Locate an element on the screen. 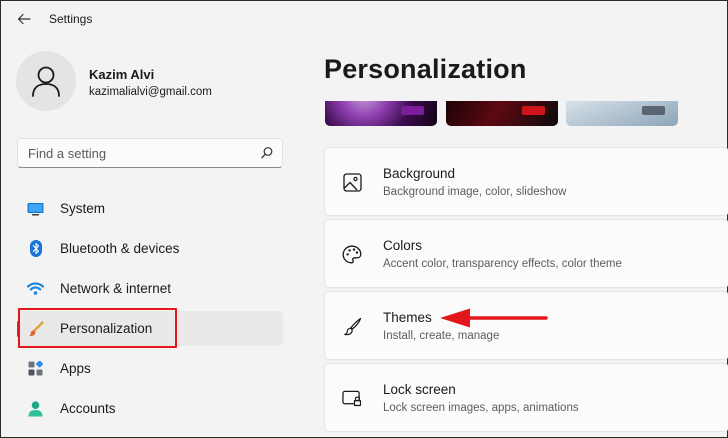 The height and width of the screenshot is (438, 728). apps-icon is located at coordinates (35, 368).